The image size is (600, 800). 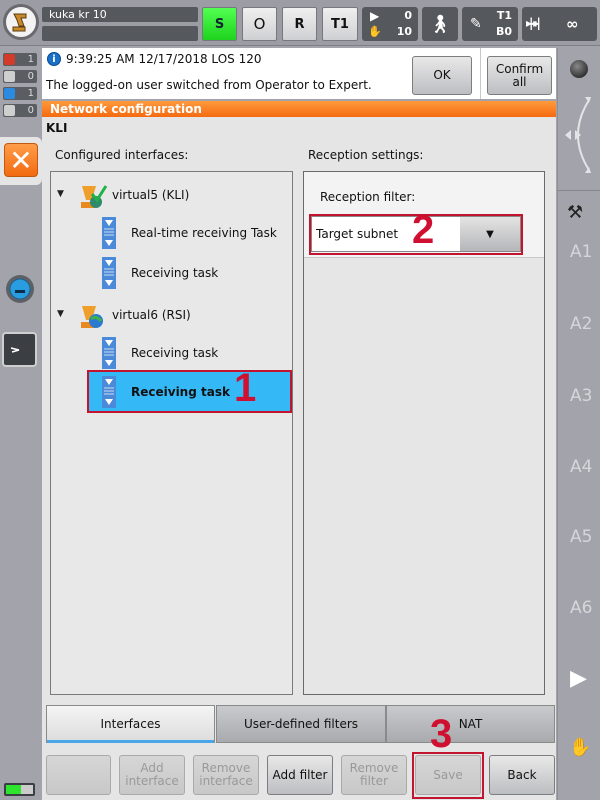 I want to click on error-message-counter: 1, so click(x=20, y=59).